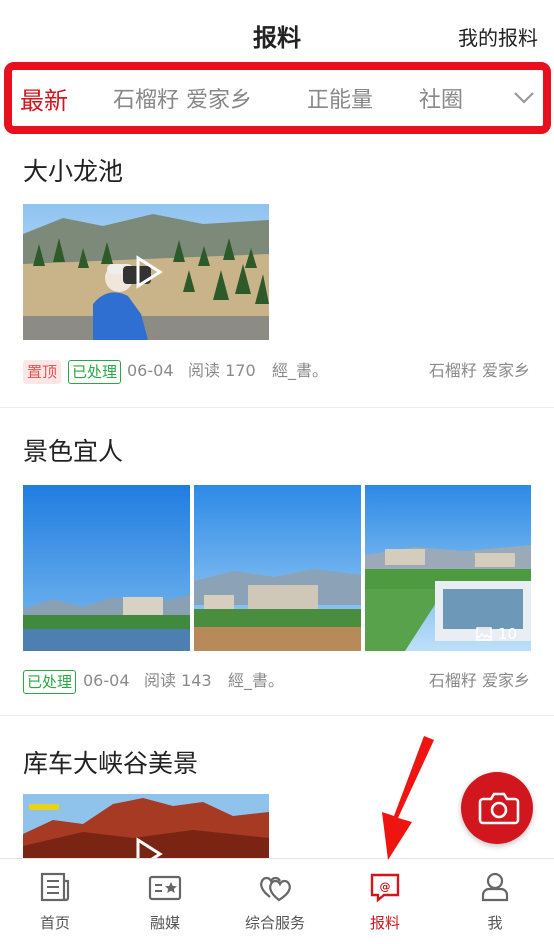 This screenshot has width=554, height=944. Describe the element at coordinates (178, 680) in the screenshot. I see `read-count: 阅读 143` at that location.